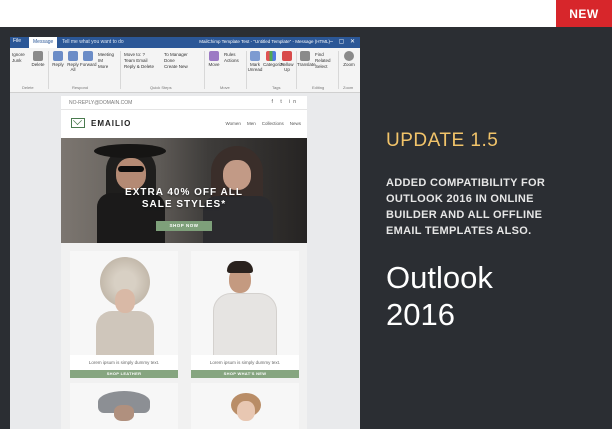 Image resolution: width=612 pixels, height=429 pixels. I want to click on delete-label: Delete, so click(38, 64).